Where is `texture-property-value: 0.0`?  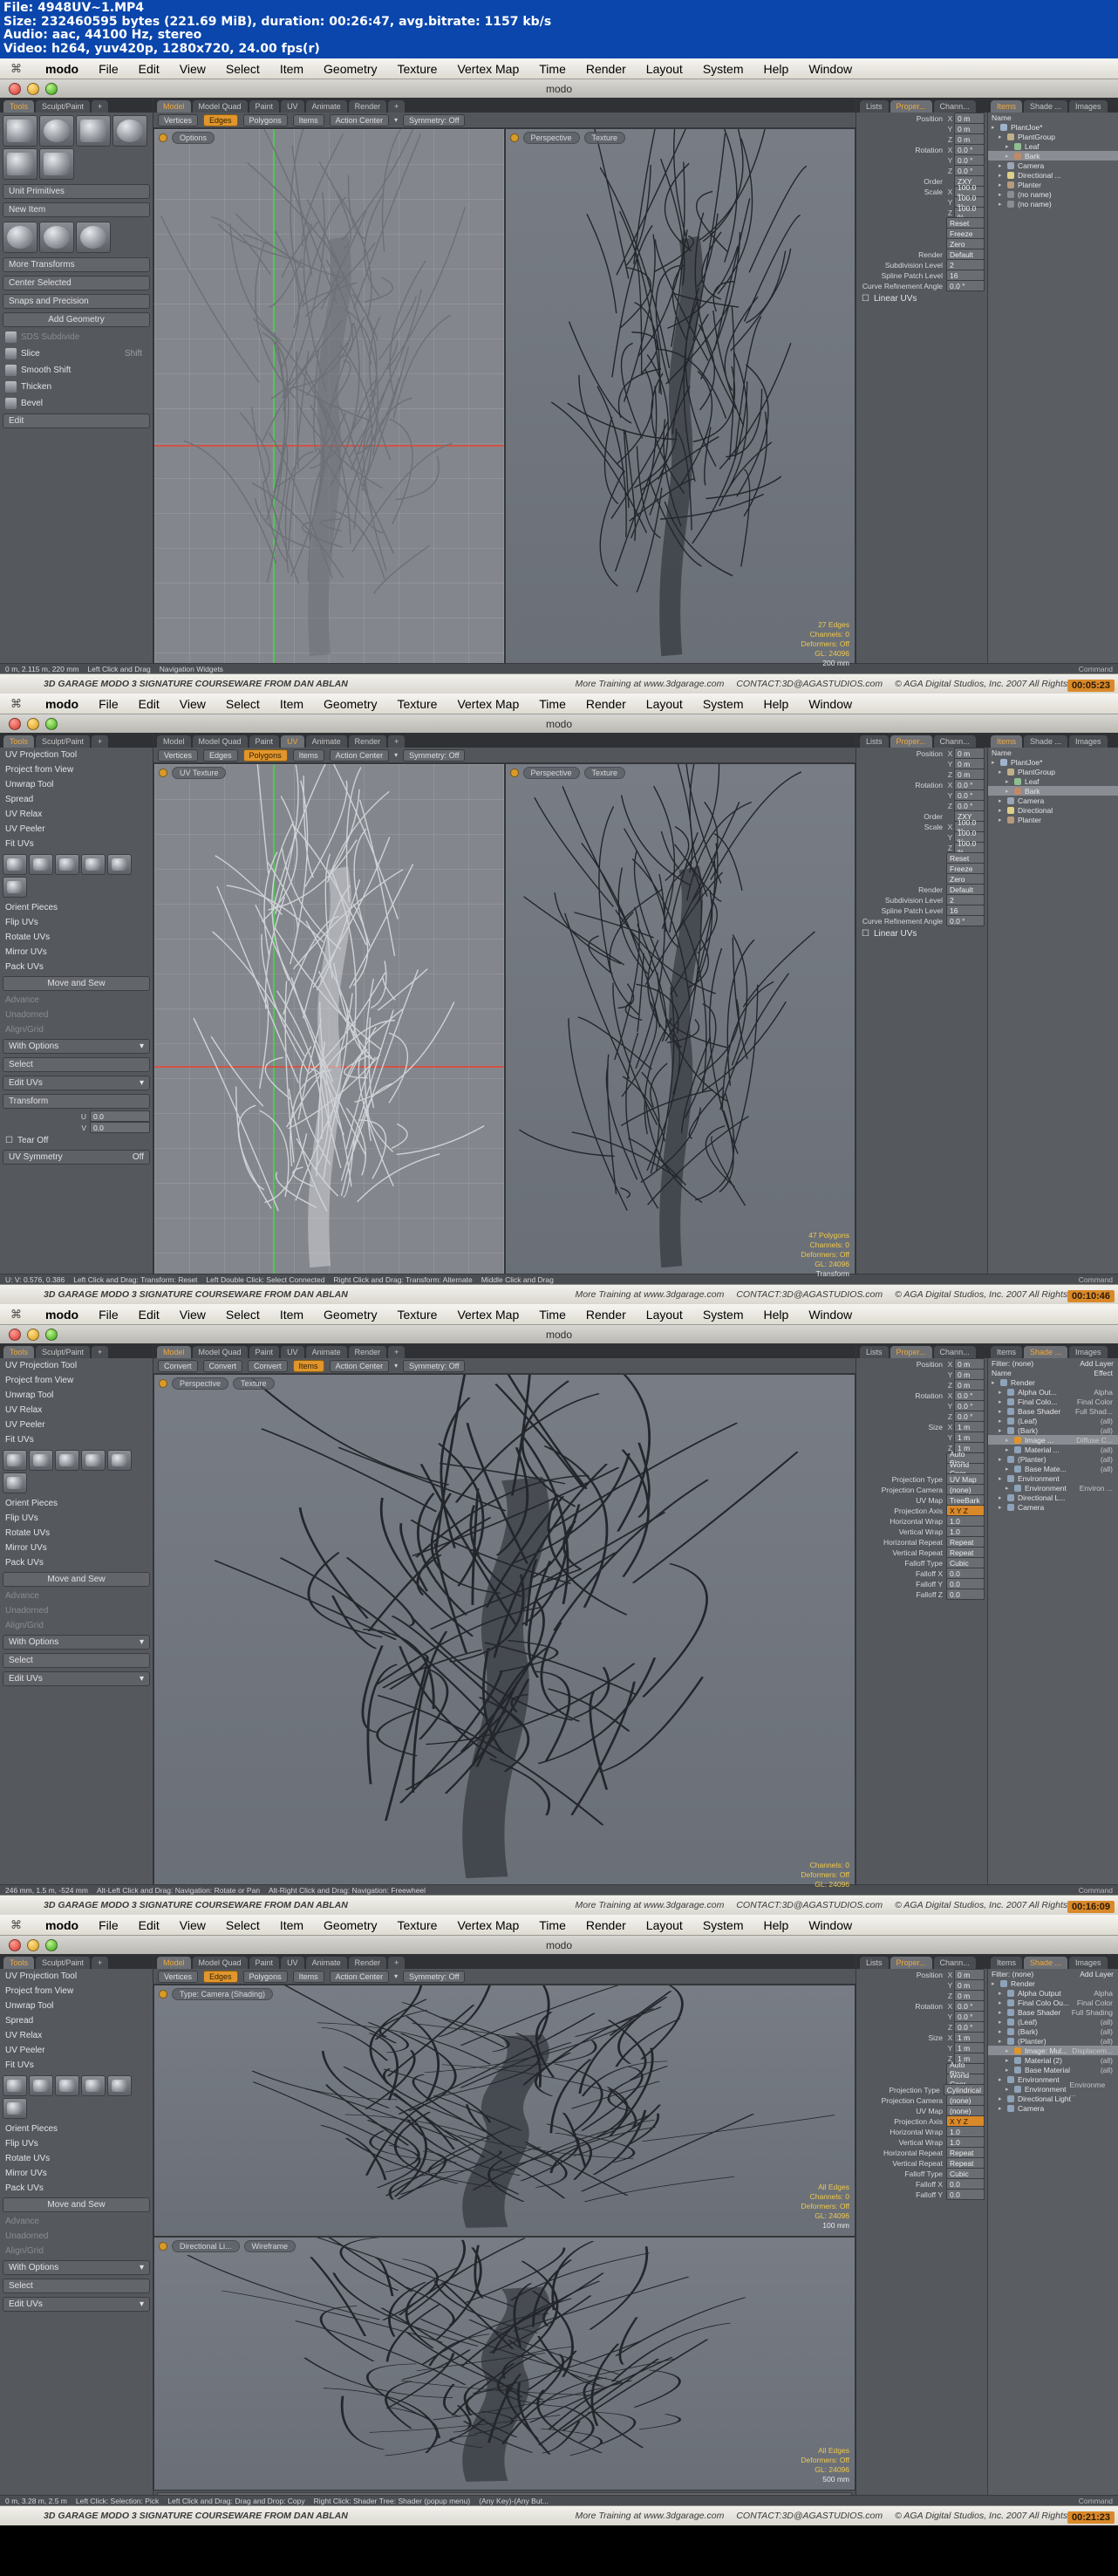 texture-property-value: 0.0 is located at coordinates (965, 1594).